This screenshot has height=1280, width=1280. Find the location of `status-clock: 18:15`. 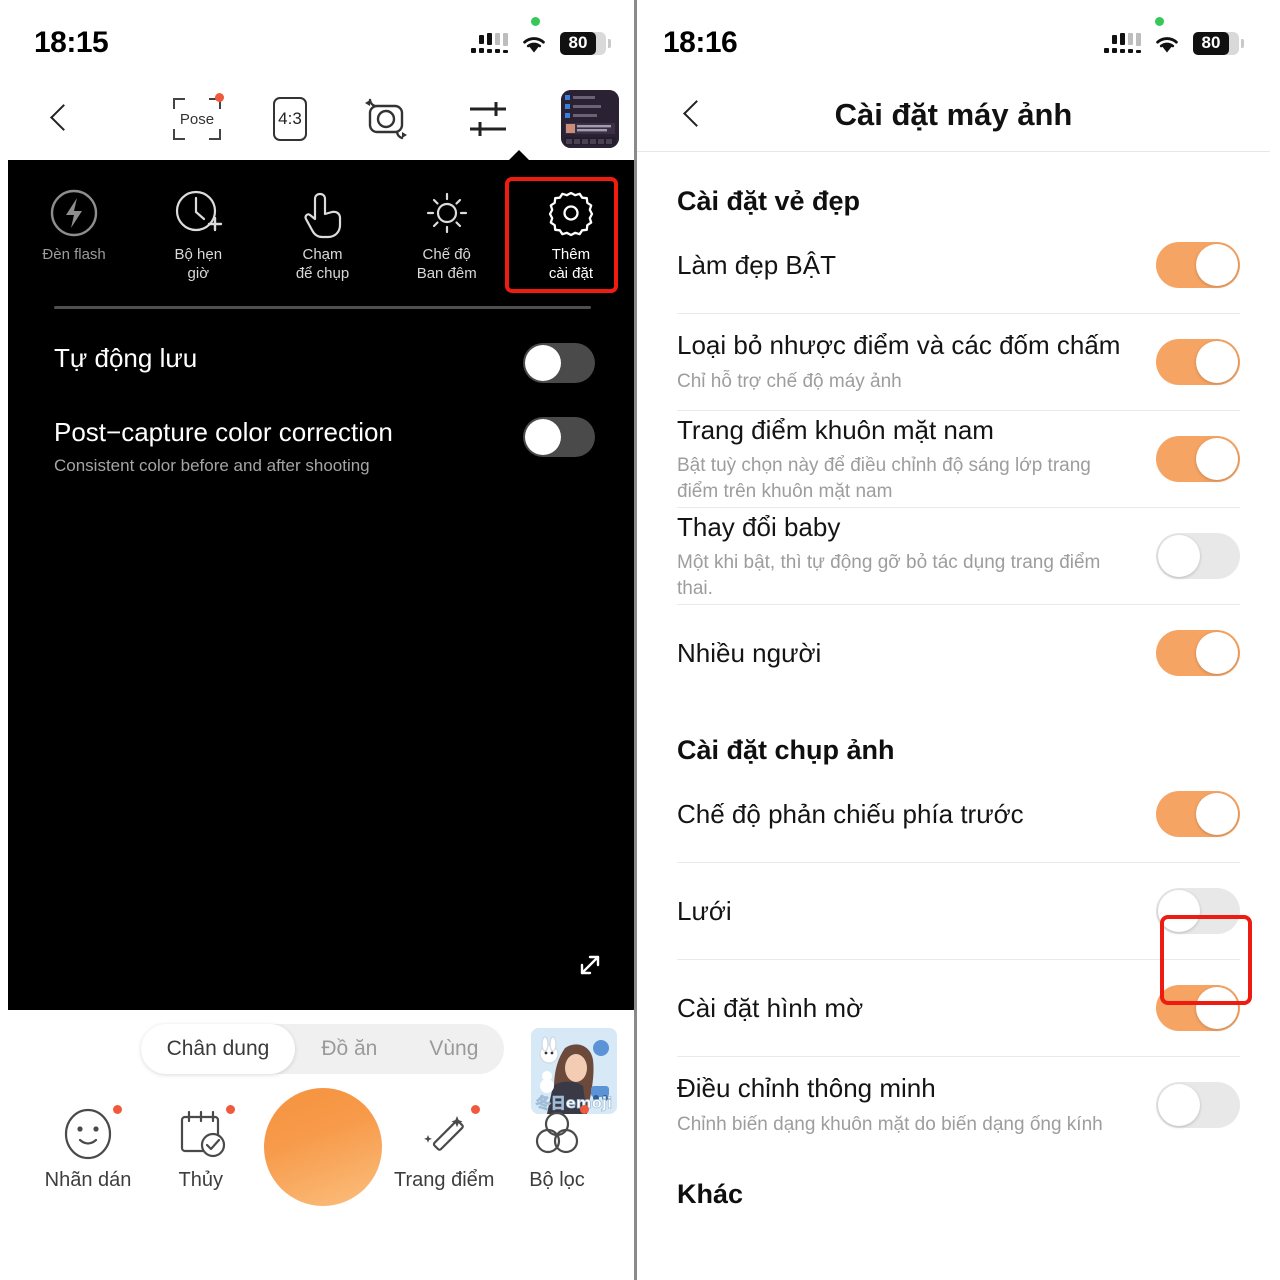

status-clock: 18:15 is located at coordinates (71, 42).